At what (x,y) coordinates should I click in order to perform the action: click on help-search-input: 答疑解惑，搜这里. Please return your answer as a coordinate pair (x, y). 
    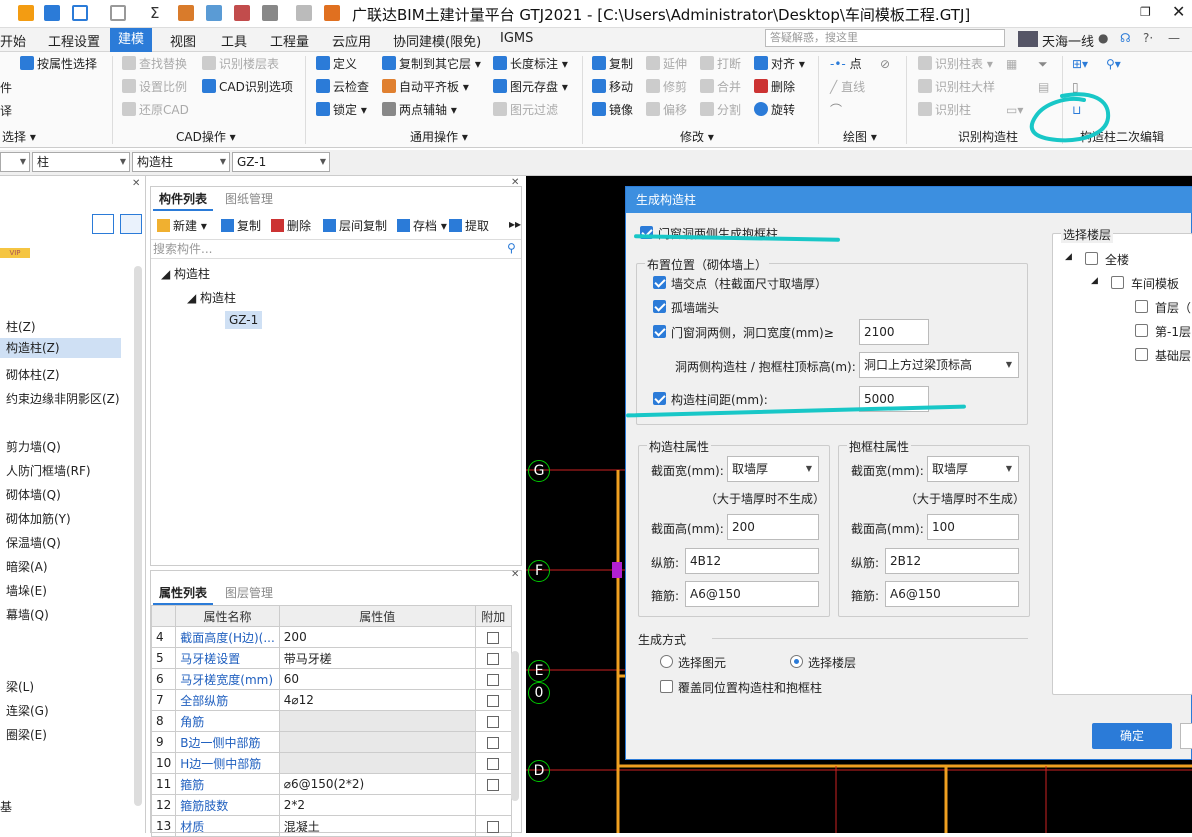
    Looking at the image, I should click on (885, 38).